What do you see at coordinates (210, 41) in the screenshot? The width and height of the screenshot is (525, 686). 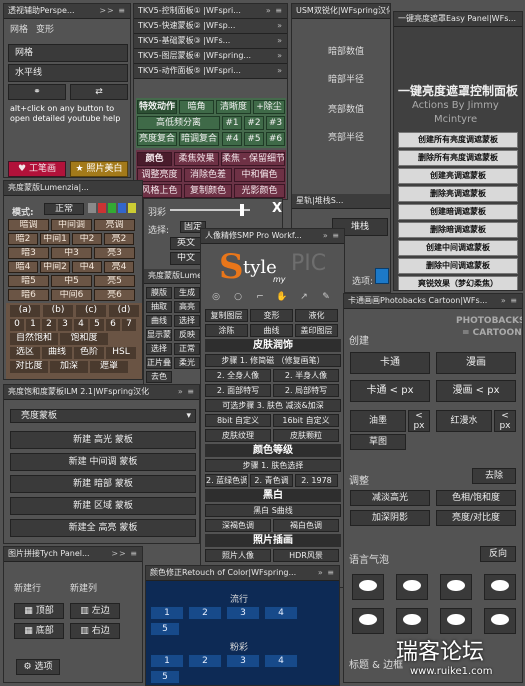 I see `tab-basic: TKV5-基础蒙板③ |WFs...»` at bounding box center [210, 41].